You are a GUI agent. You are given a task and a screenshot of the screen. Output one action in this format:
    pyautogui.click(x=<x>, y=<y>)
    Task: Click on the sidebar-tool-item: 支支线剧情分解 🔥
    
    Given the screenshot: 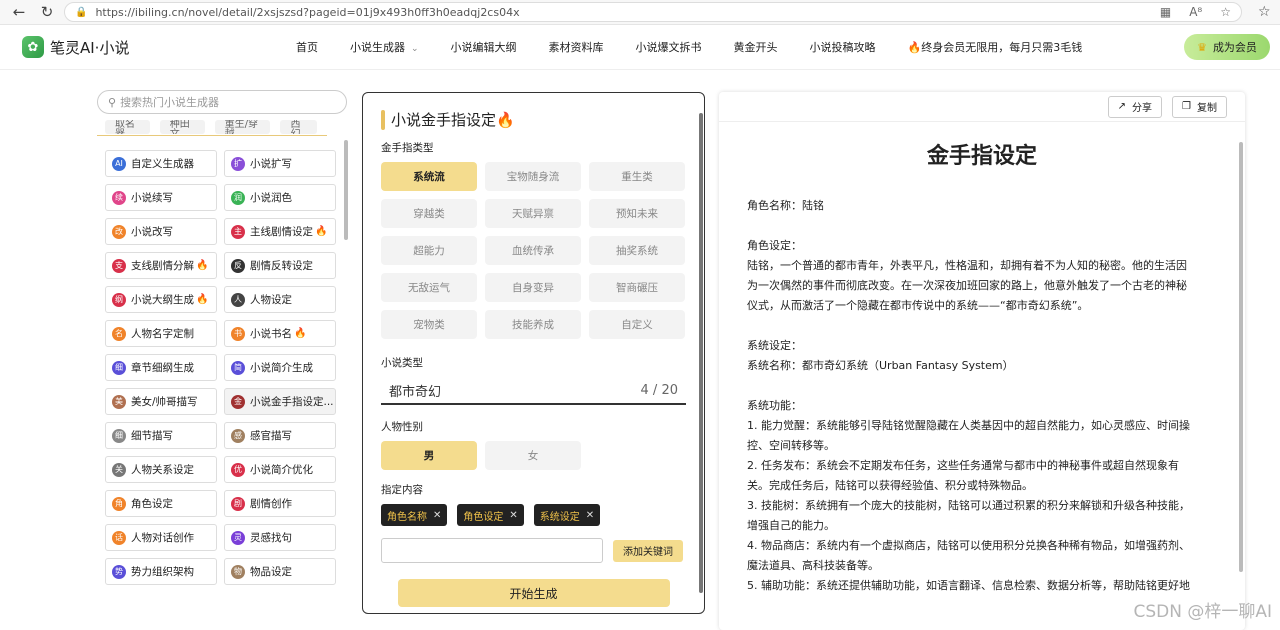 What is the action you would take?
    pyautogui.click(x=161, y=265)
    